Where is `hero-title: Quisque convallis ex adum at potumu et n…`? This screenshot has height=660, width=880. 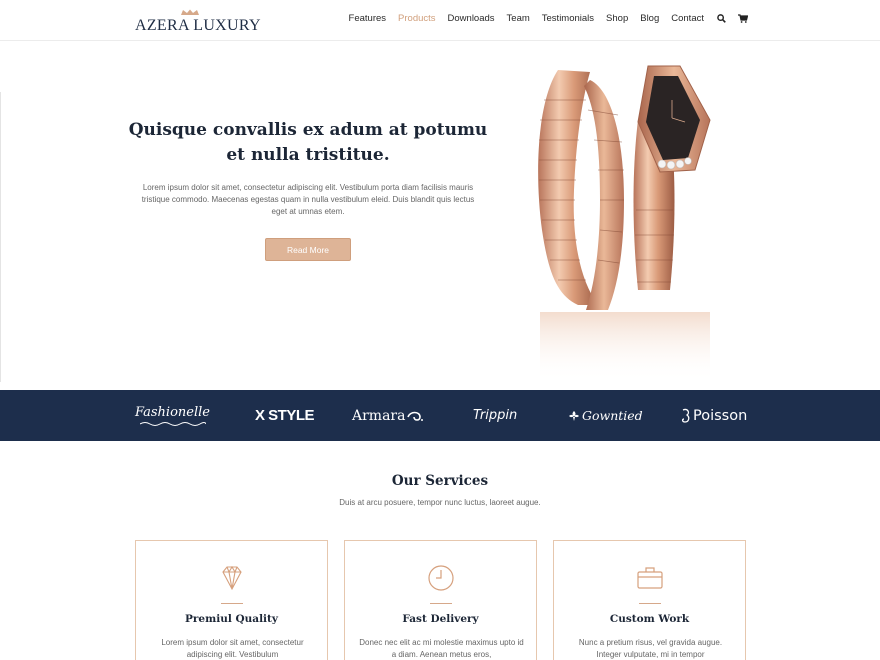 hero-title: Quisque convallis ex adum at potumu et n… is located at coordinates (308, 142).